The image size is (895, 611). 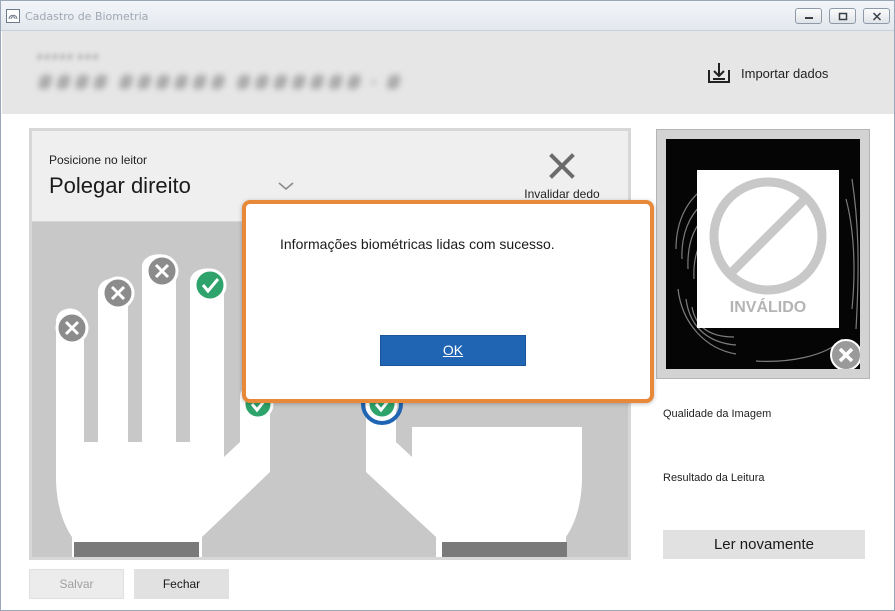 I want to click on check-circle-icon, so click(x=210, y=285).